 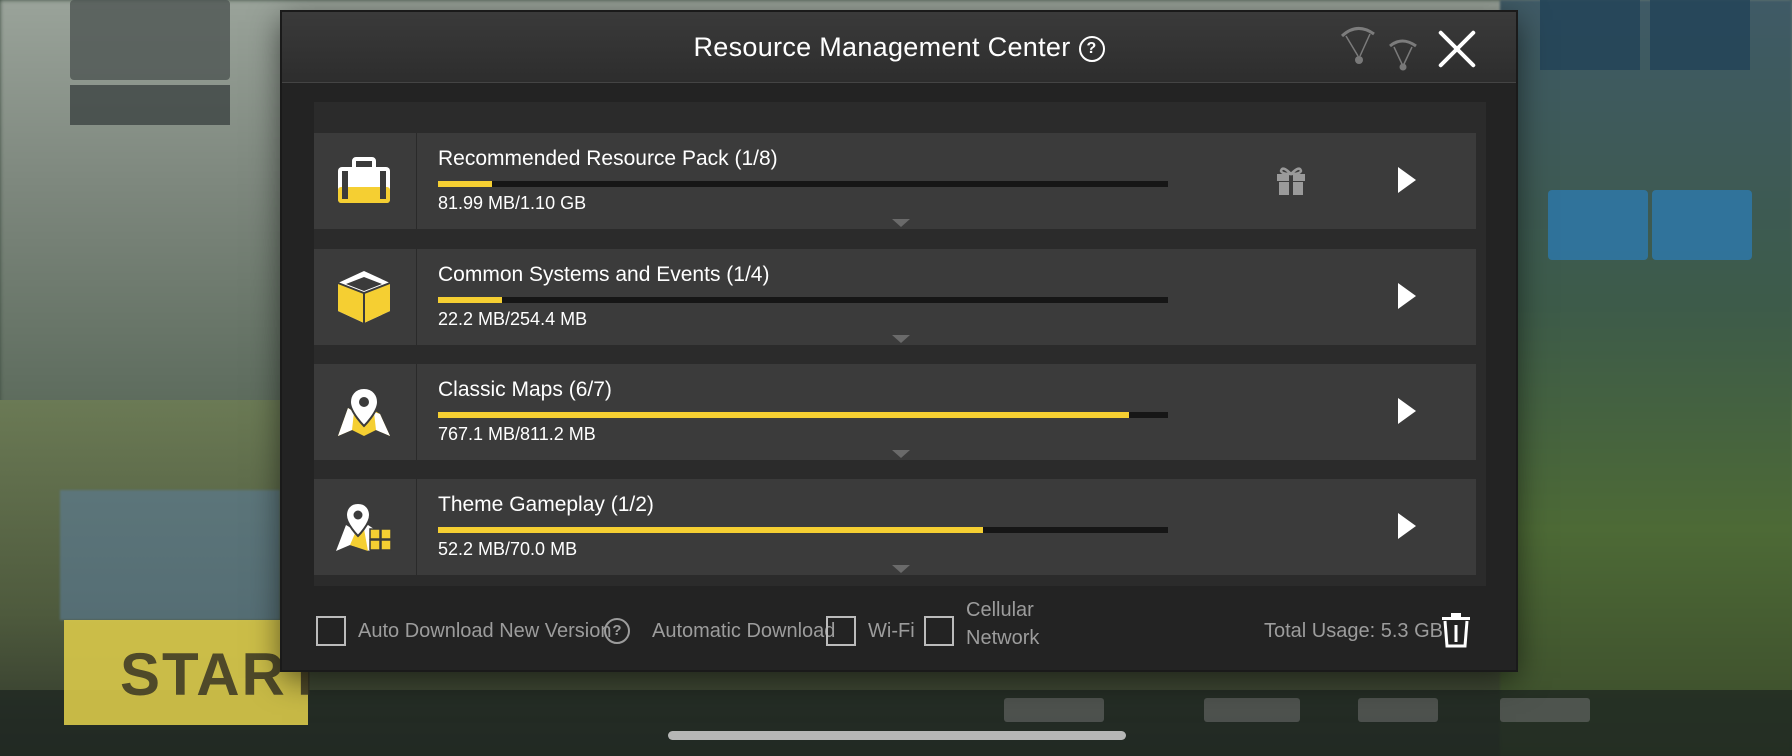 What do you see at coordinates (1456, 630) in the screenshot?
I see `trash-icon` at bounding box center [1456, 630].